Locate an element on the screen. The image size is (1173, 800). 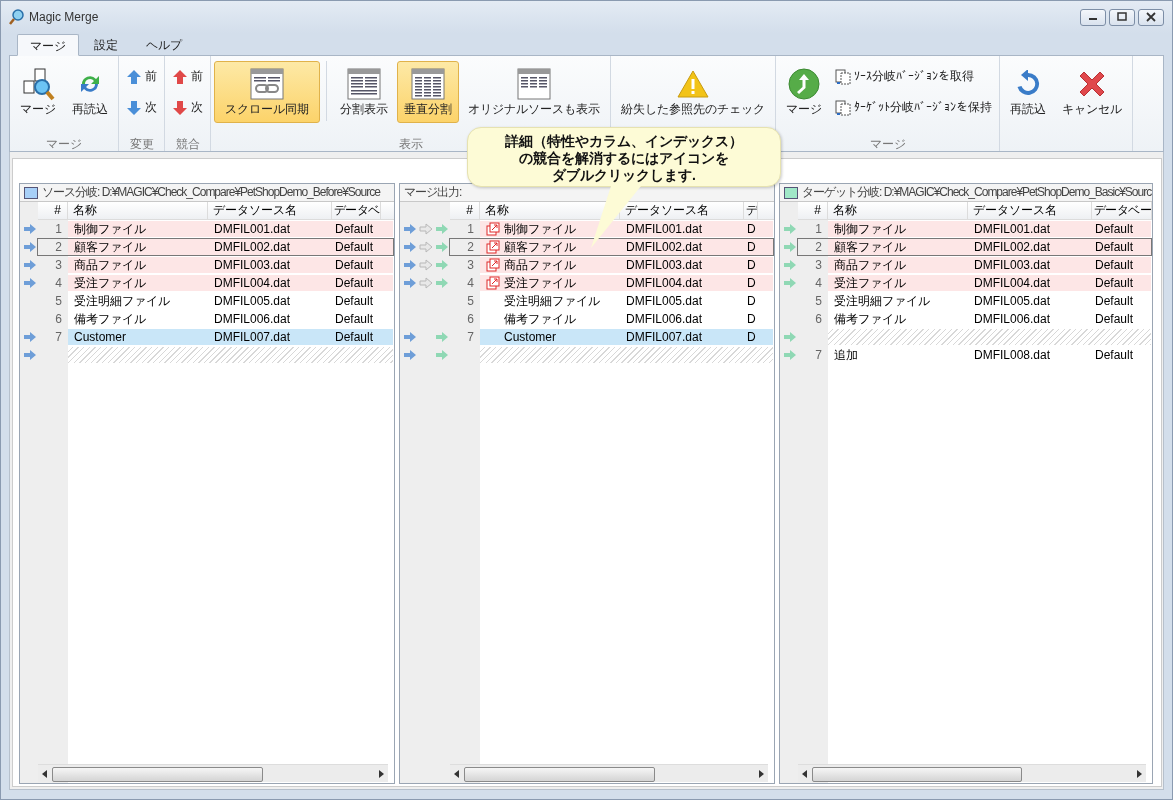
ribbon-tab: マージ is located at coordinates (48, 45).